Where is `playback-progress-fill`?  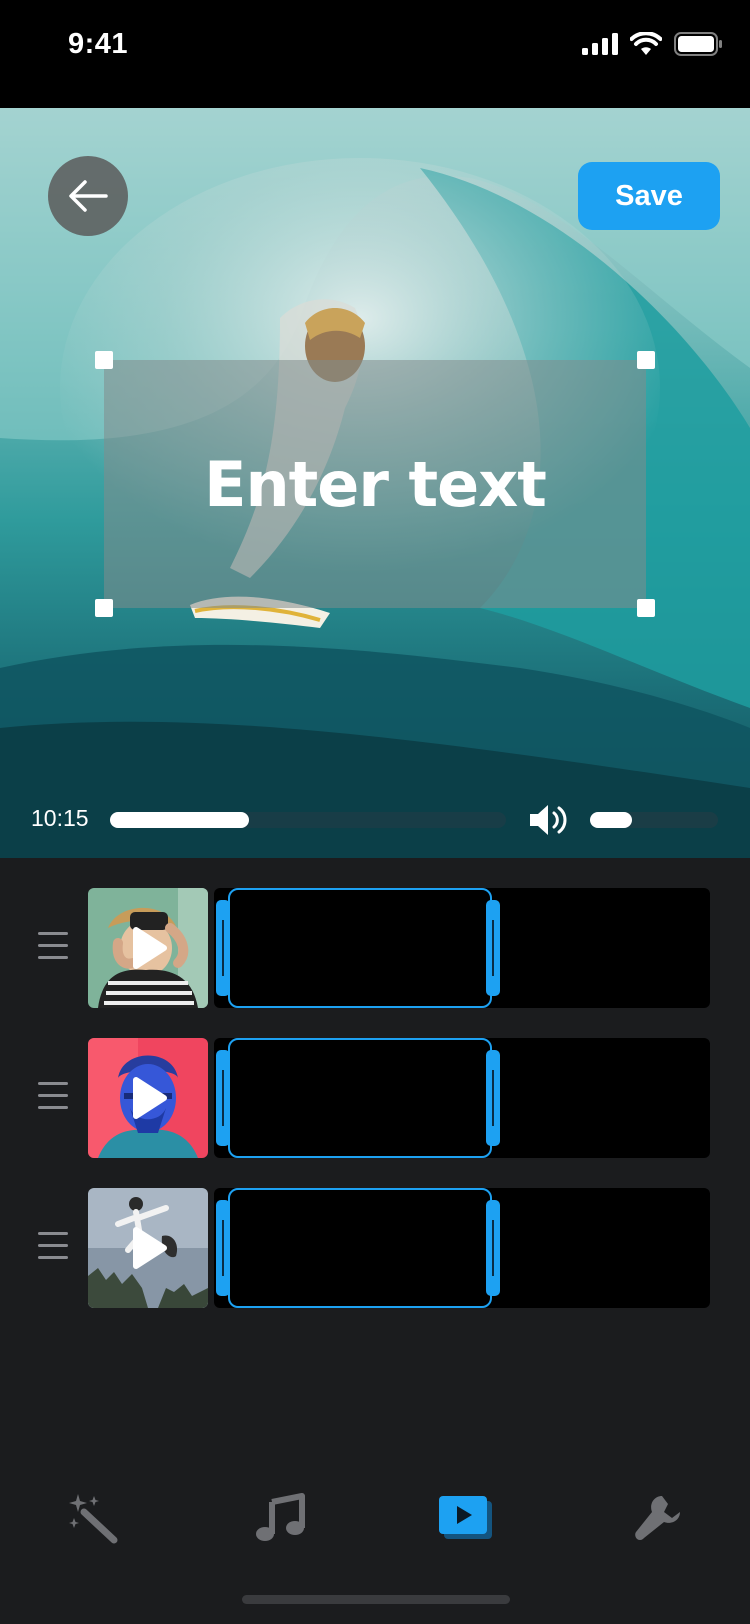 playback-progress-fill is located at coordinates (179, 820).